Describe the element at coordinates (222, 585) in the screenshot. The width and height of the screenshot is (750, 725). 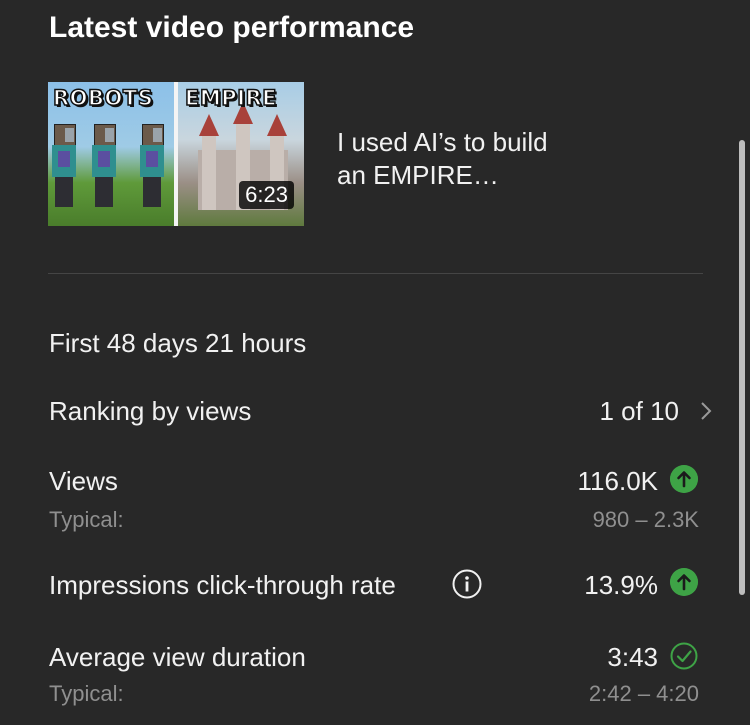
I see `ctr-label: Impressions click-through rate` at that location.